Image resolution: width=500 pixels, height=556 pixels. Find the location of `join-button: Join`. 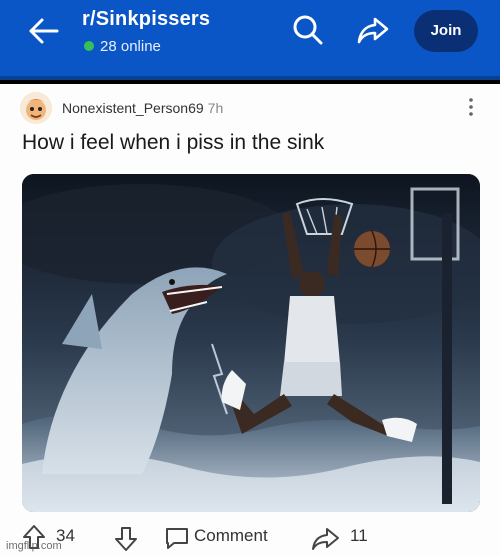

join-button: Join is located at coordinates (446, 31).